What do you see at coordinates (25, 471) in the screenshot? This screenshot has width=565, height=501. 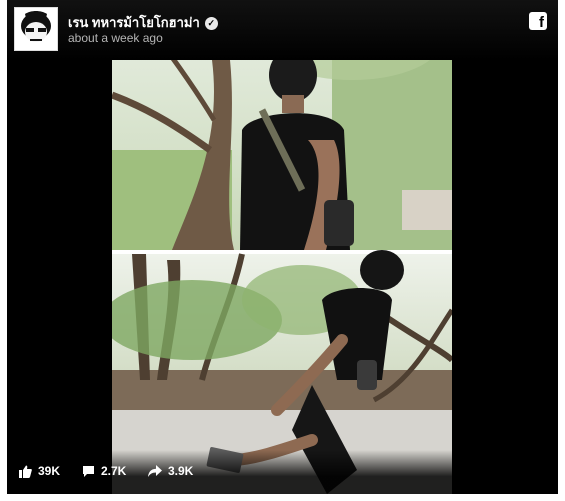 I see `thumbs-up-icon` at bounding box center [25, 471].